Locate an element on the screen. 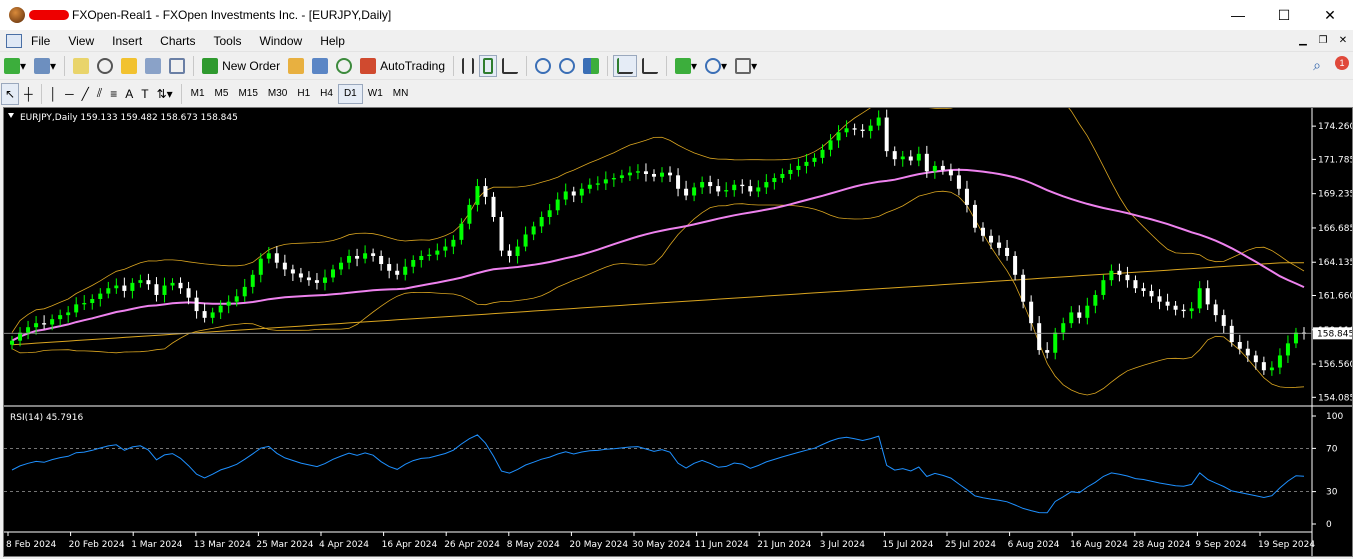 Image resolution: width=1353 pixels, height=559 pixels. app-icon is located at coordinates (17, 15).